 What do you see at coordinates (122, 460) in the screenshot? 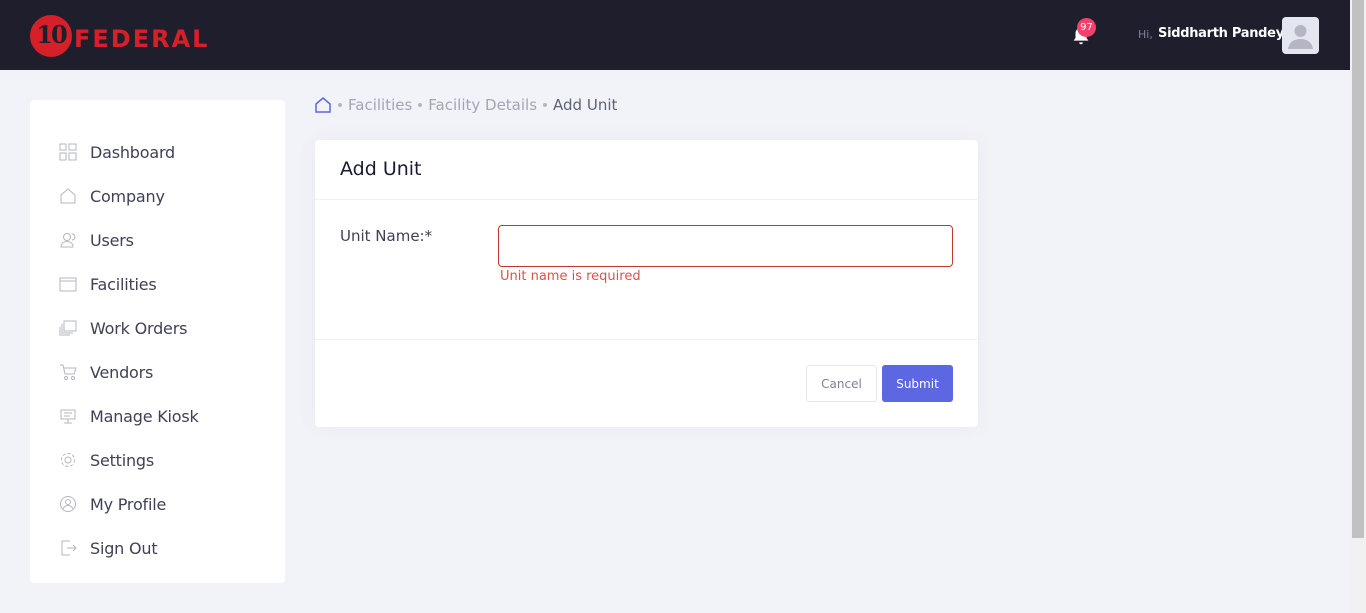
I see `sidebar-item-label: Settings` at bounding box center [122, 460].